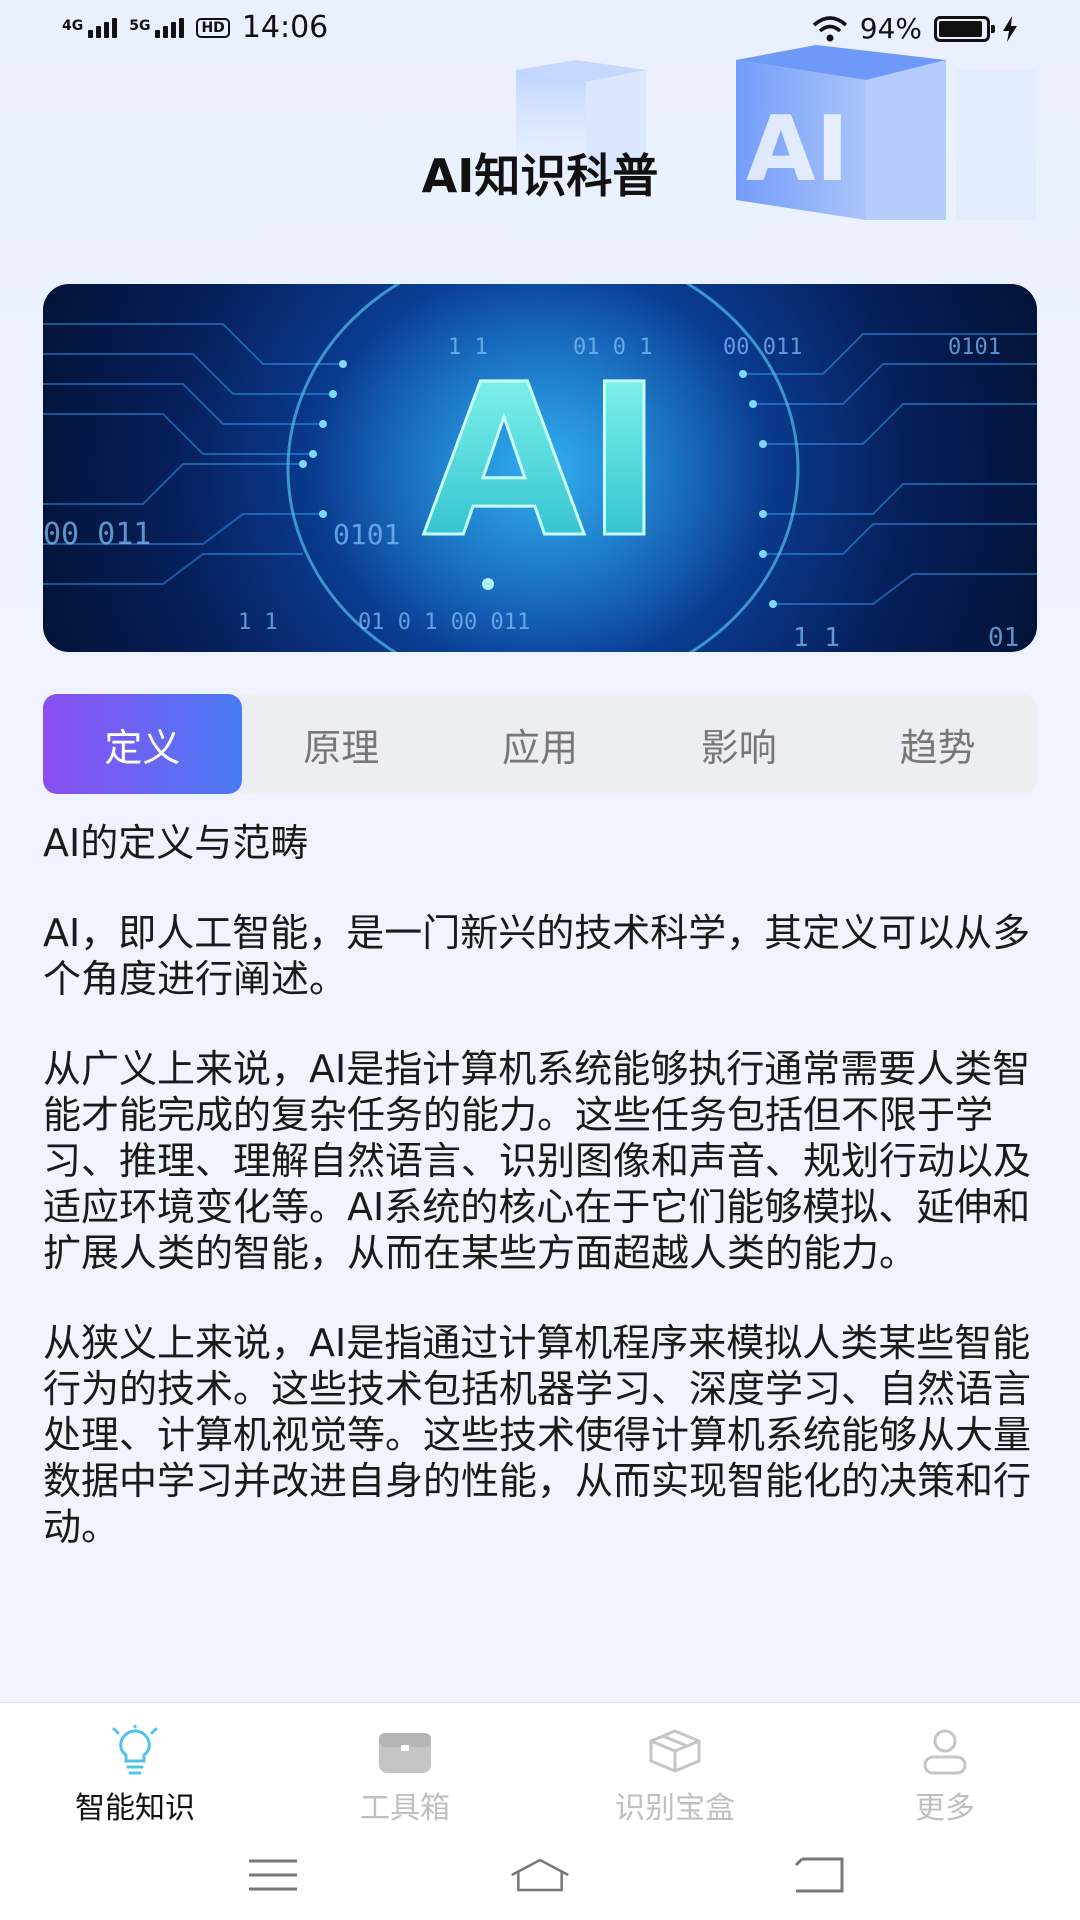  I want to click on nav-smart-knowledge: 智能知识, so click(135, 1767).